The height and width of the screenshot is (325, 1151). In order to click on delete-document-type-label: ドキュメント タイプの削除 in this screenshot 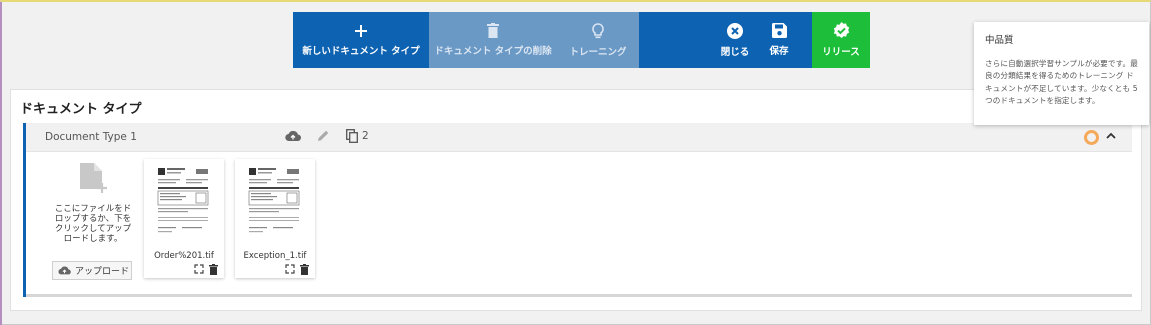, I will do `click(493, 51)`.